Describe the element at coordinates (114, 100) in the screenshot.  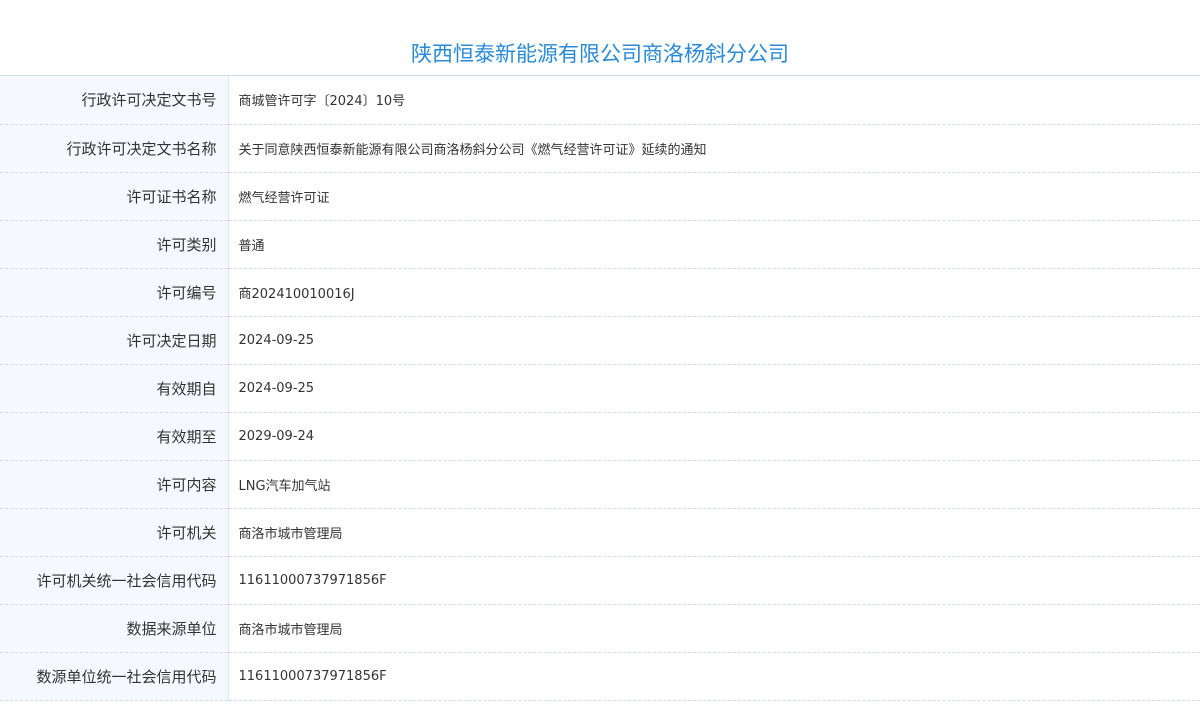
I see `field-label-decision-doc-number: 行政许可决定文书号` at that location.